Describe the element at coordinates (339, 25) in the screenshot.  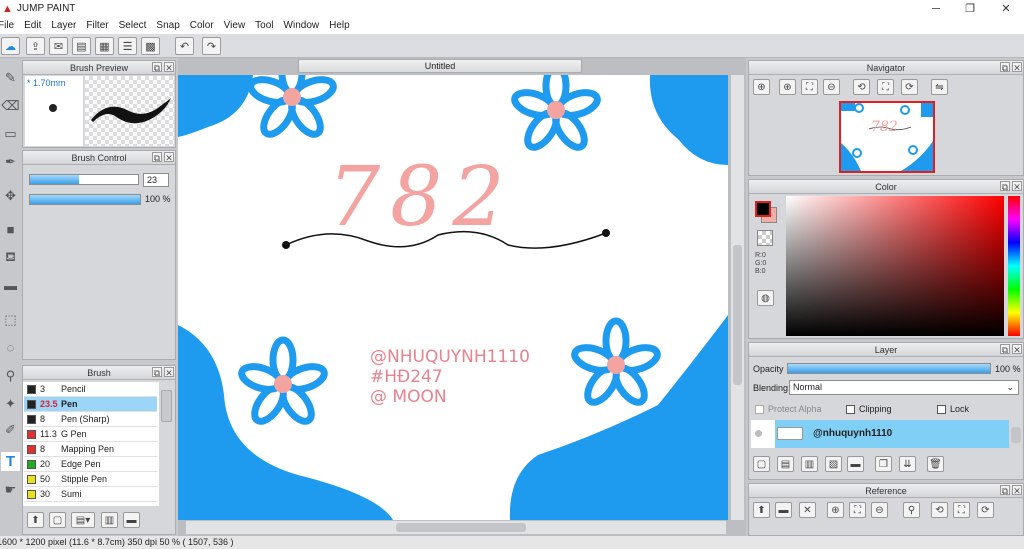
I see `menu-help: Help` at that location.